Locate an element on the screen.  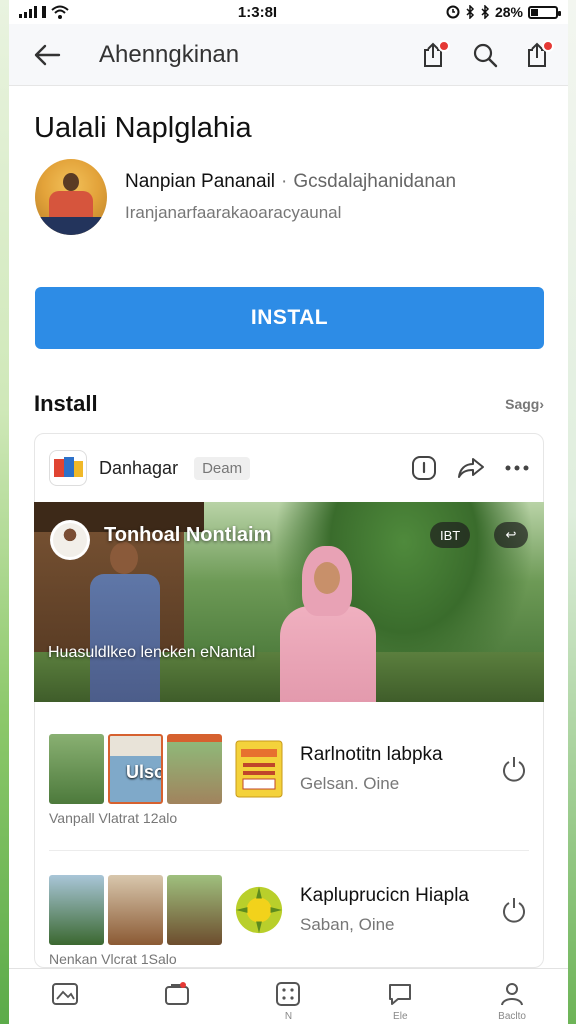
developer-name: Nanpian Pananail is located at coordinates (200, 182).